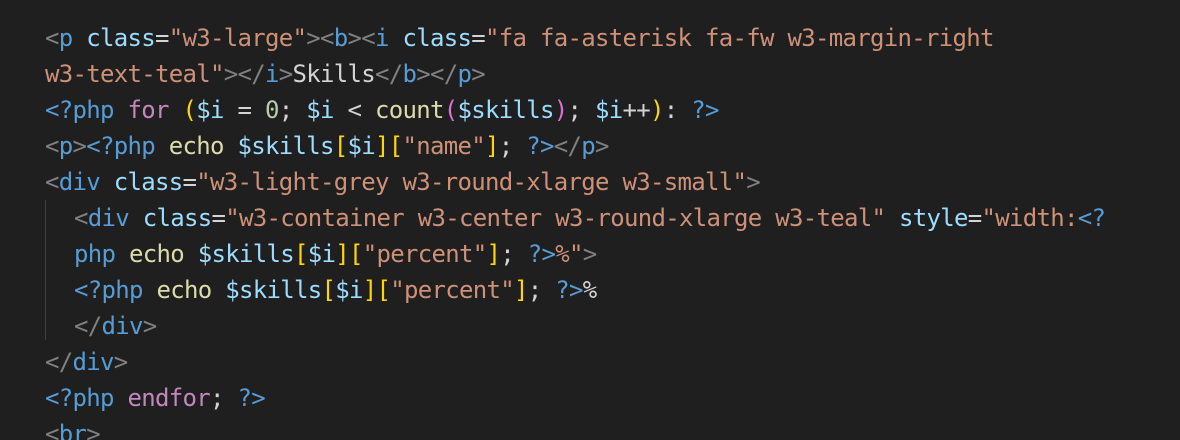  Describe the element at coordinates (272, 110) in the screenshot. I see `code-token: 0` at that location.